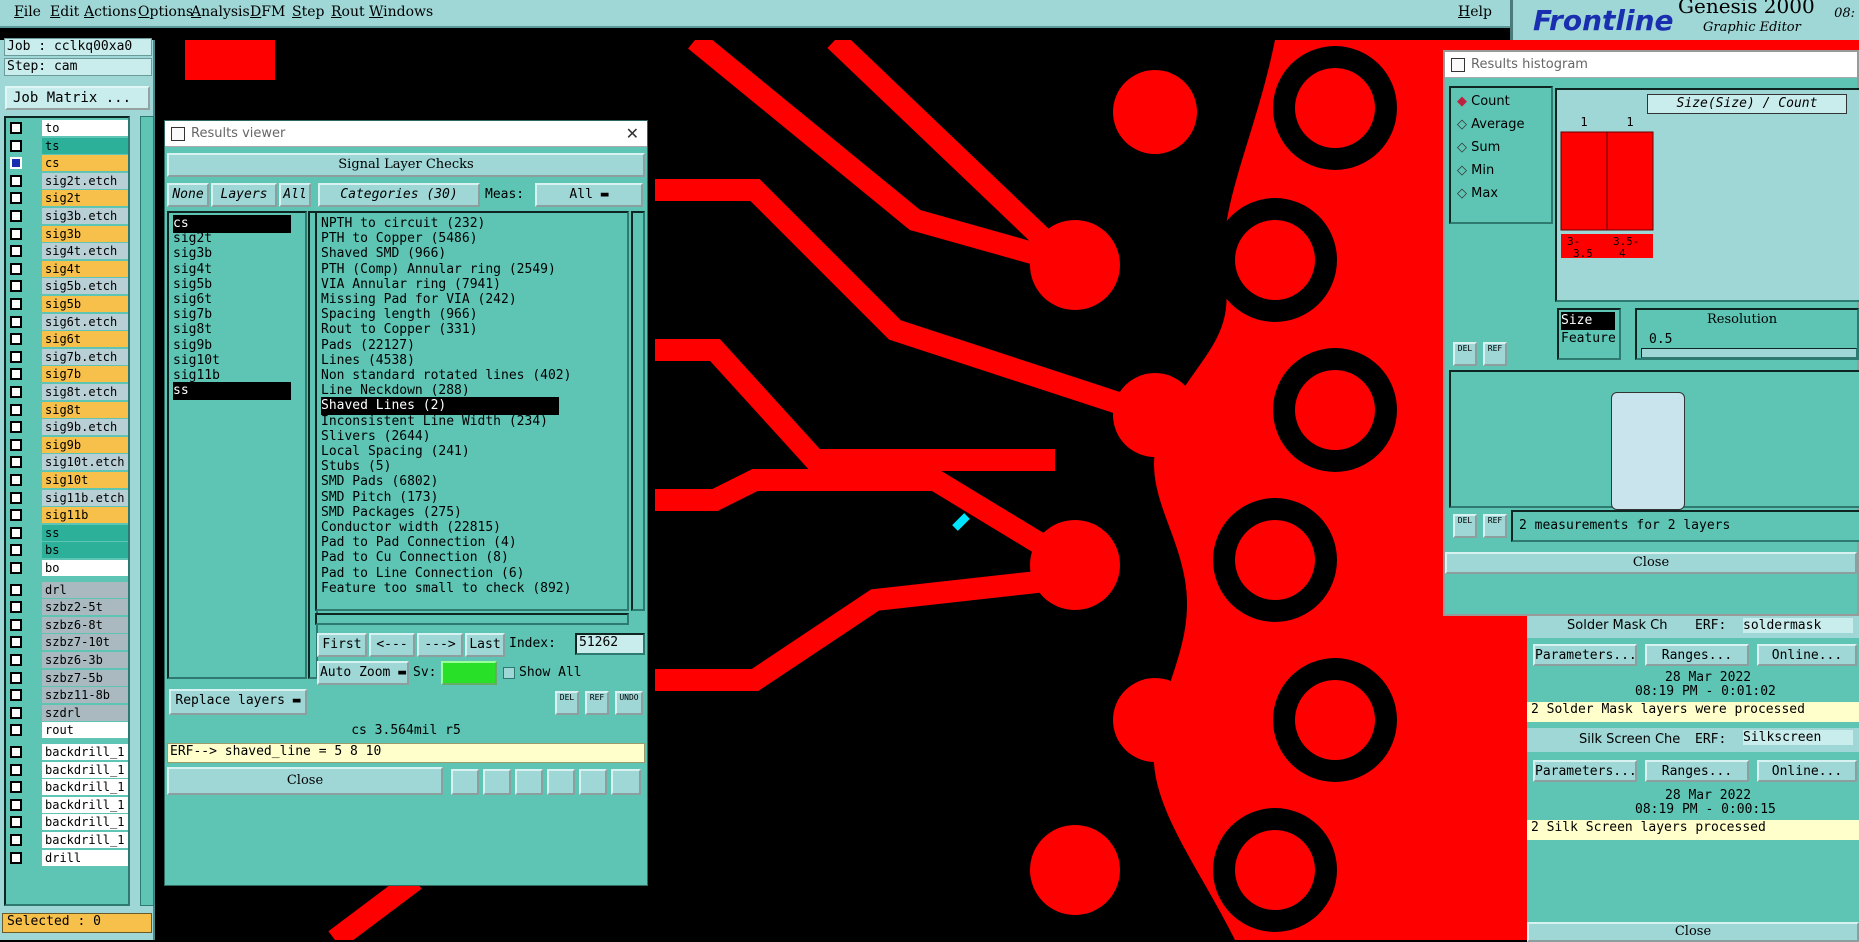 The height and width of the screenshot is (942, 1859). Describe the element at coordinates (1465, 354) in the screenshot. I see `hist-del-button: DEL` at that location.